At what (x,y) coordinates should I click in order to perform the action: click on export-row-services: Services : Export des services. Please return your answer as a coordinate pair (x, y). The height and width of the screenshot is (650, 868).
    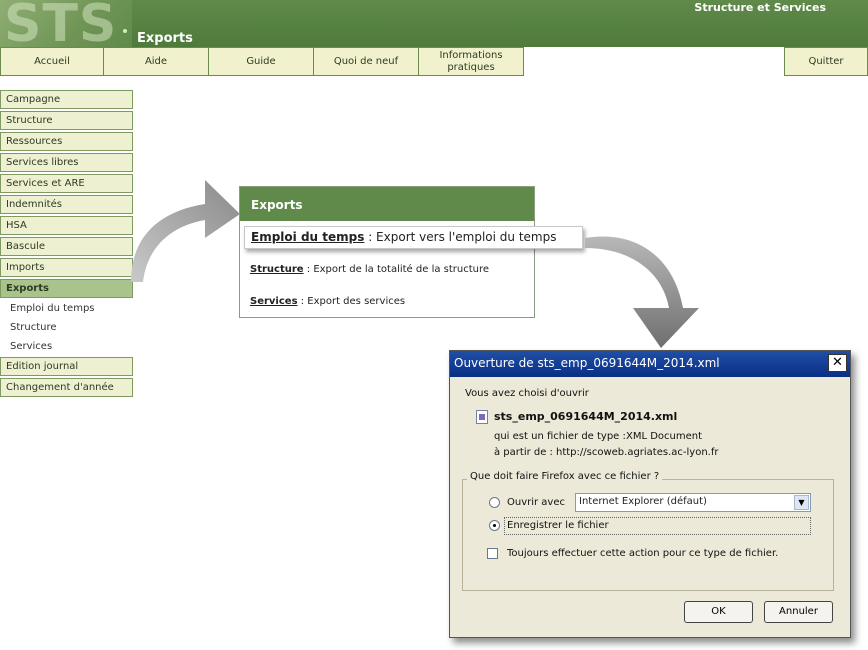
    Looking at the image, I should click on (327, 301).